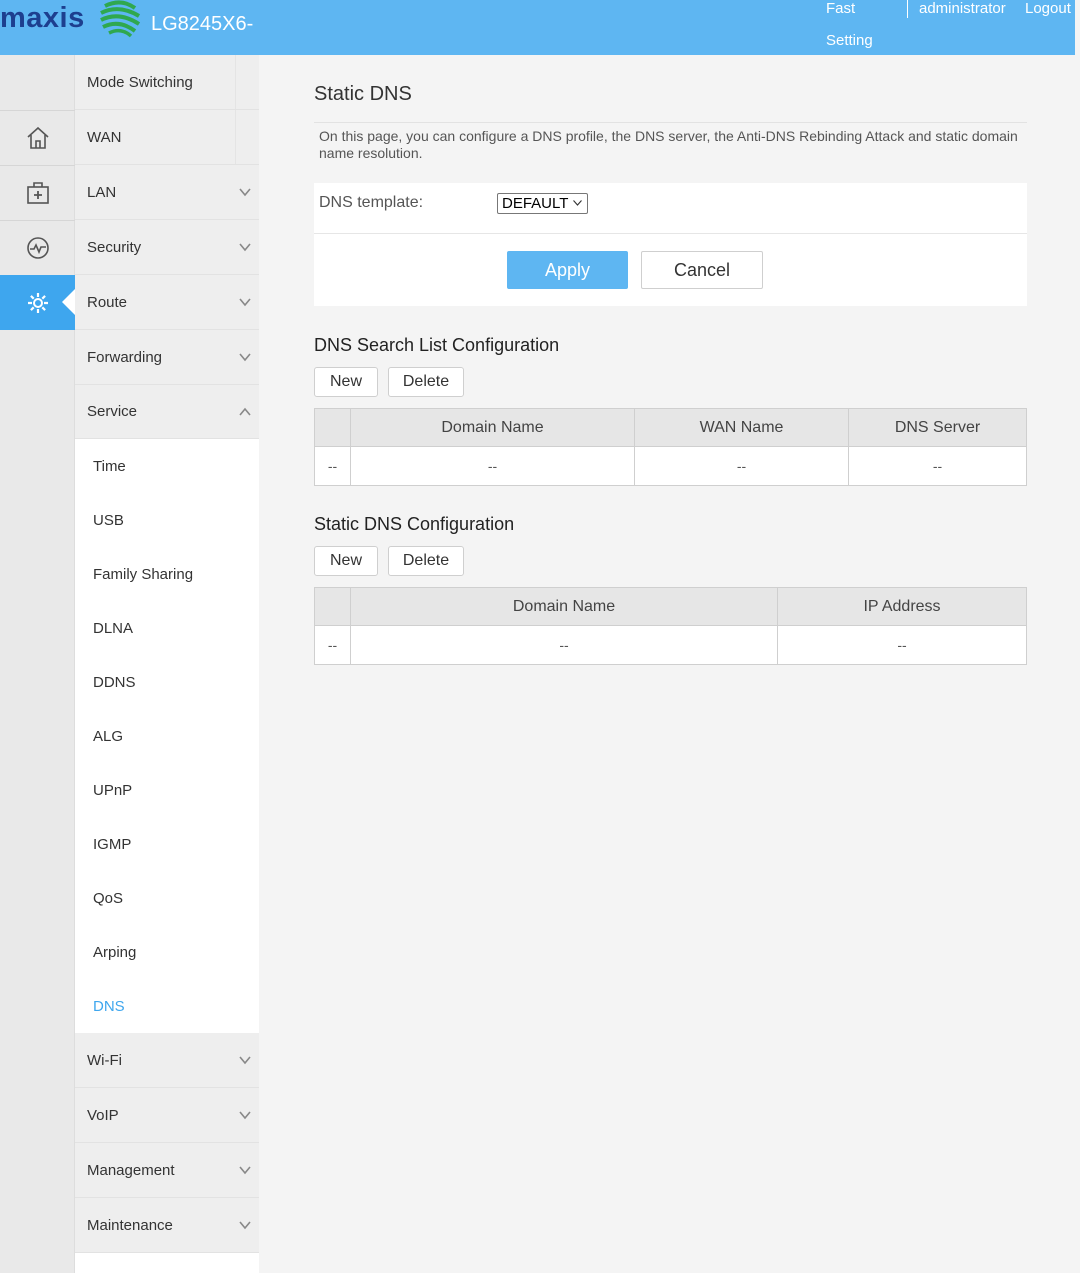 The width and height of the screenshot is (1080, 1273). I want to click on menu-item-mode-switching: Mode Switching, so click(167, 82).